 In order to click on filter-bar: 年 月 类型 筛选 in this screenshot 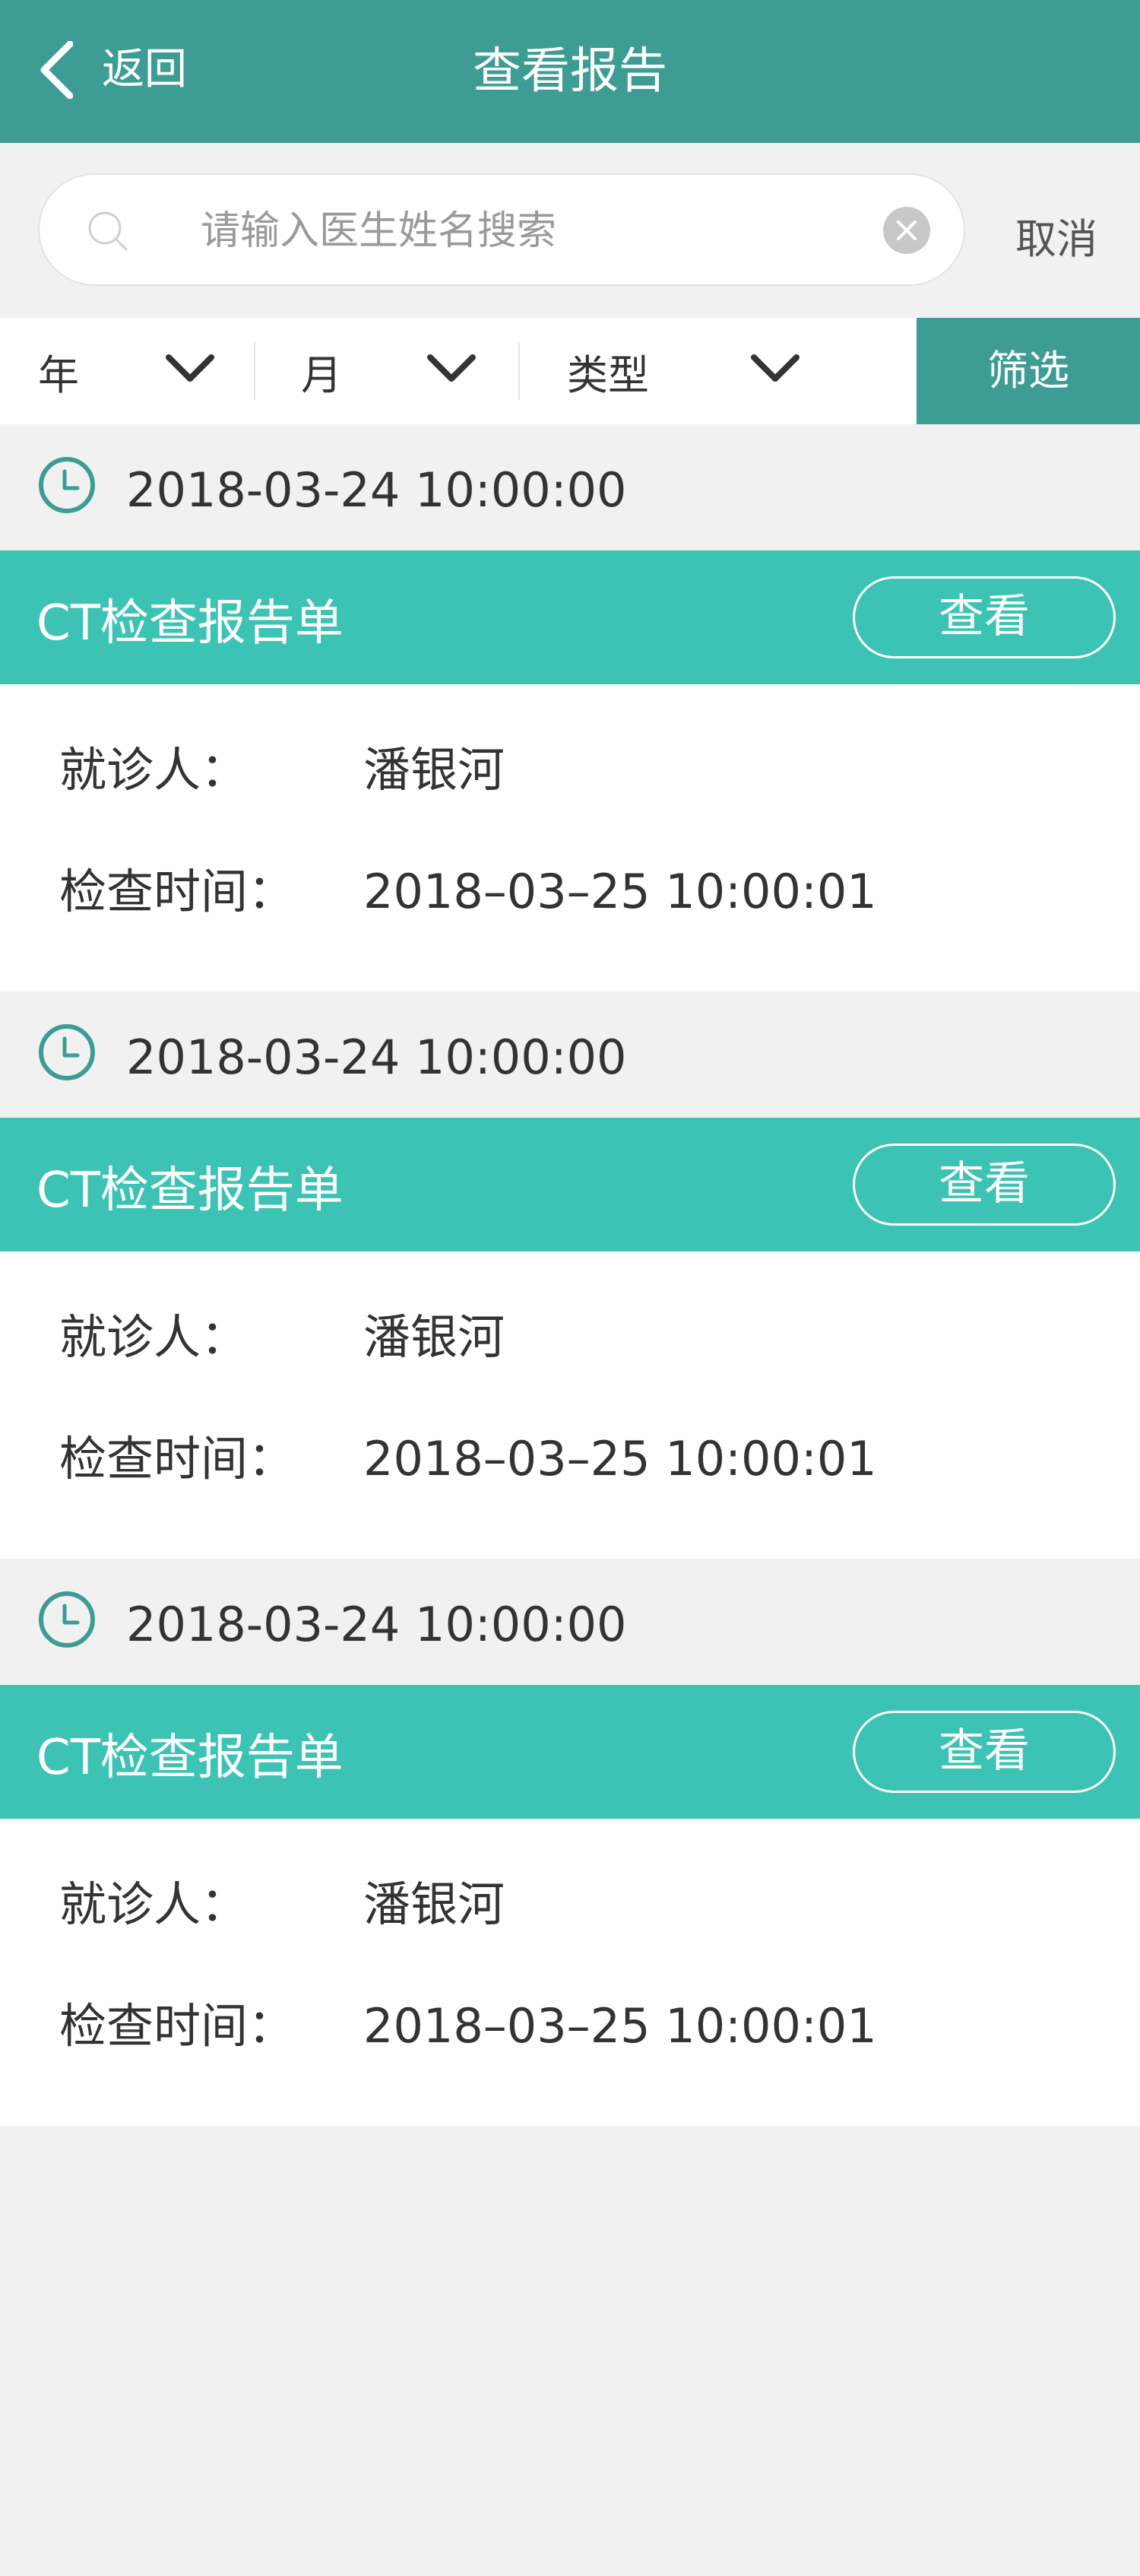, I will do `click(570, 371)`.